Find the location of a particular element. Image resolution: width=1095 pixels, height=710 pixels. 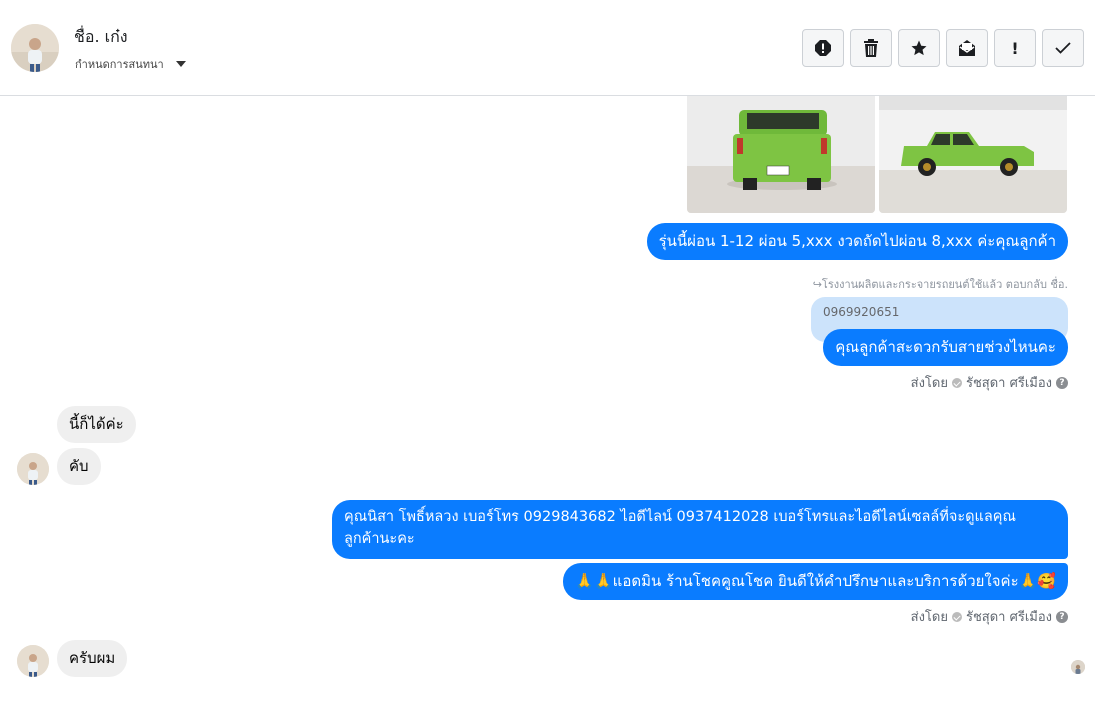

delete-button is located at coordinates (871, 48).